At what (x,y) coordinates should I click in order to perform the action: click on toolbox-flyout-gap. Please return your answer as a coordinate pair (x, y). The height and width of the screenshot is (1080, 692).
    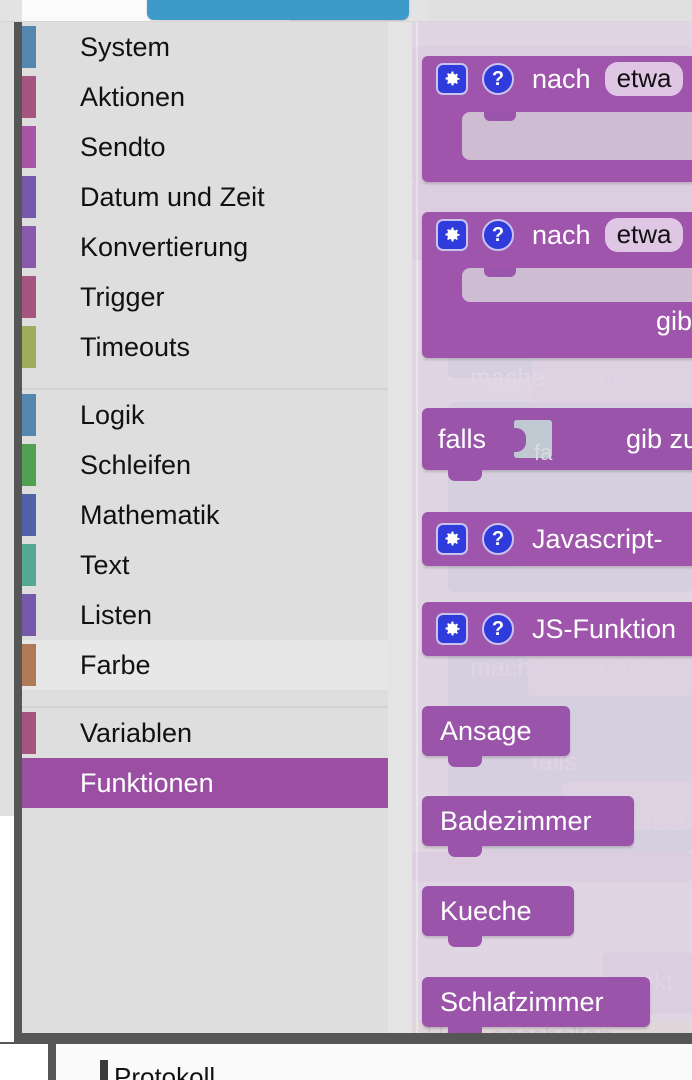
    Looking at the image, I should click on (400, 527).